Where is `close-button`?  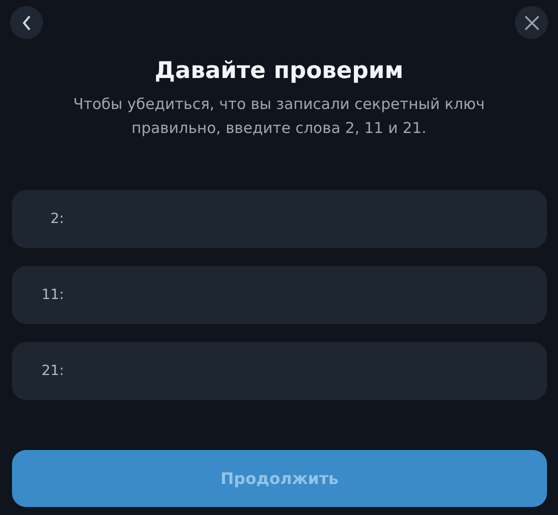 close-button is located at coordinates (531, 22).